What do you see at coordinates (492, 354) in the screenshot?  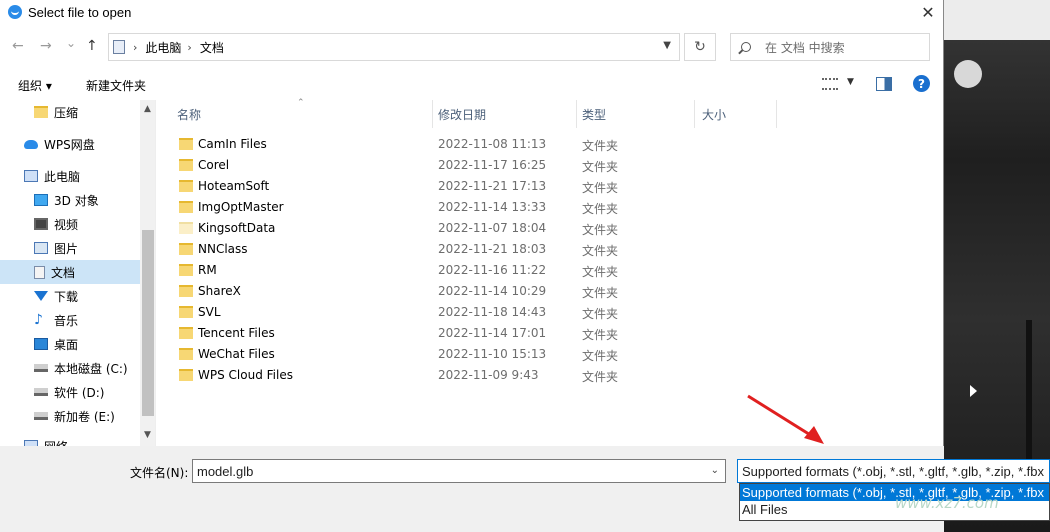 I see `file-date: 2022-11-10 15:13` at bounding box center [492, 354].